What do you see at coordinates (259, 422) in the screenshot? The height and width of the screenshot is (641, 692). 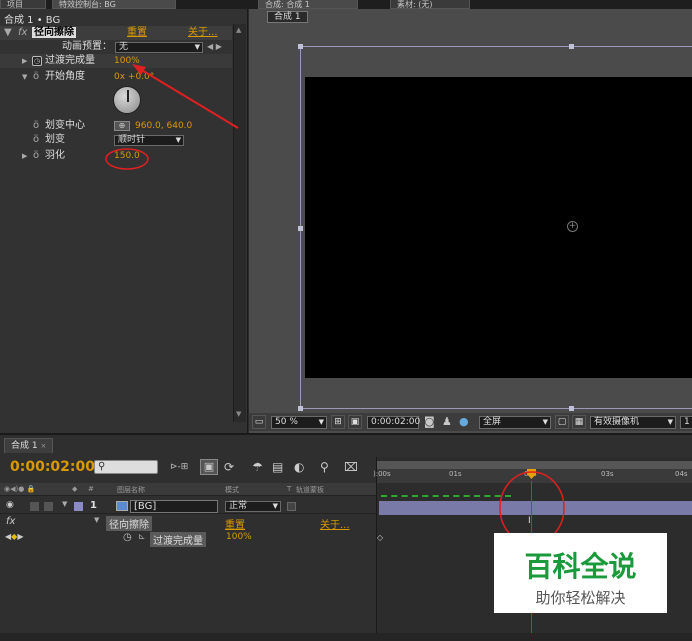 I see `always-preview-icon: ▭` at bounding box center [259, 422].